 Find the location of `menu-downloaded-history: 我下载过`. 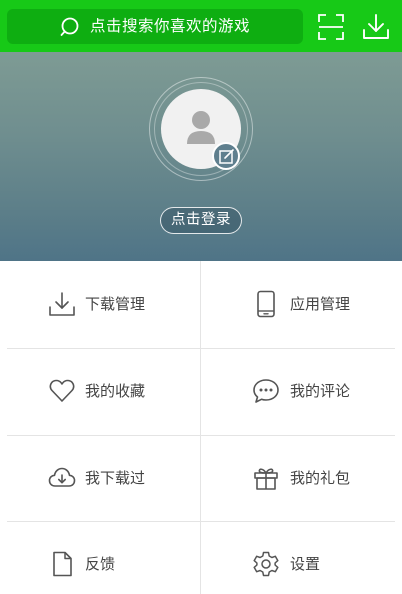

menu-downloaded-history: 我下载过 is located at coordinates (100, 478).